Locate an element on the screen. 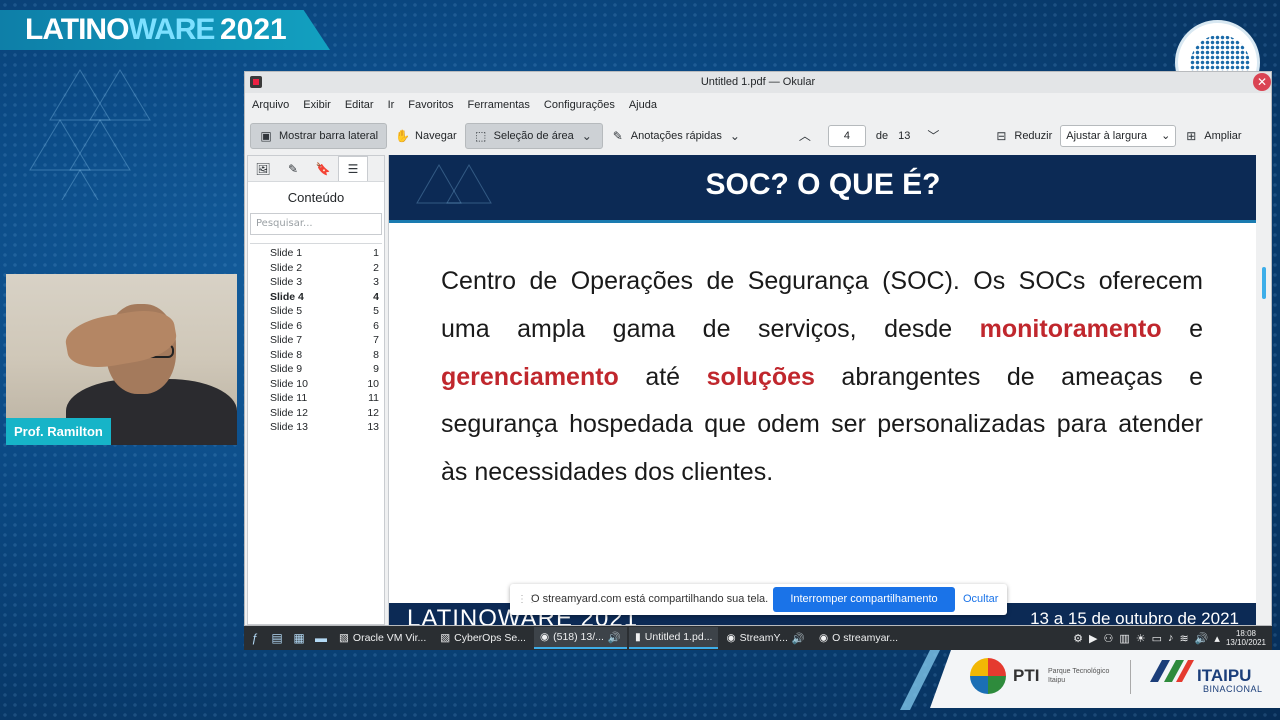  close-icon: ✕ is located at coordinates (1262, 82).